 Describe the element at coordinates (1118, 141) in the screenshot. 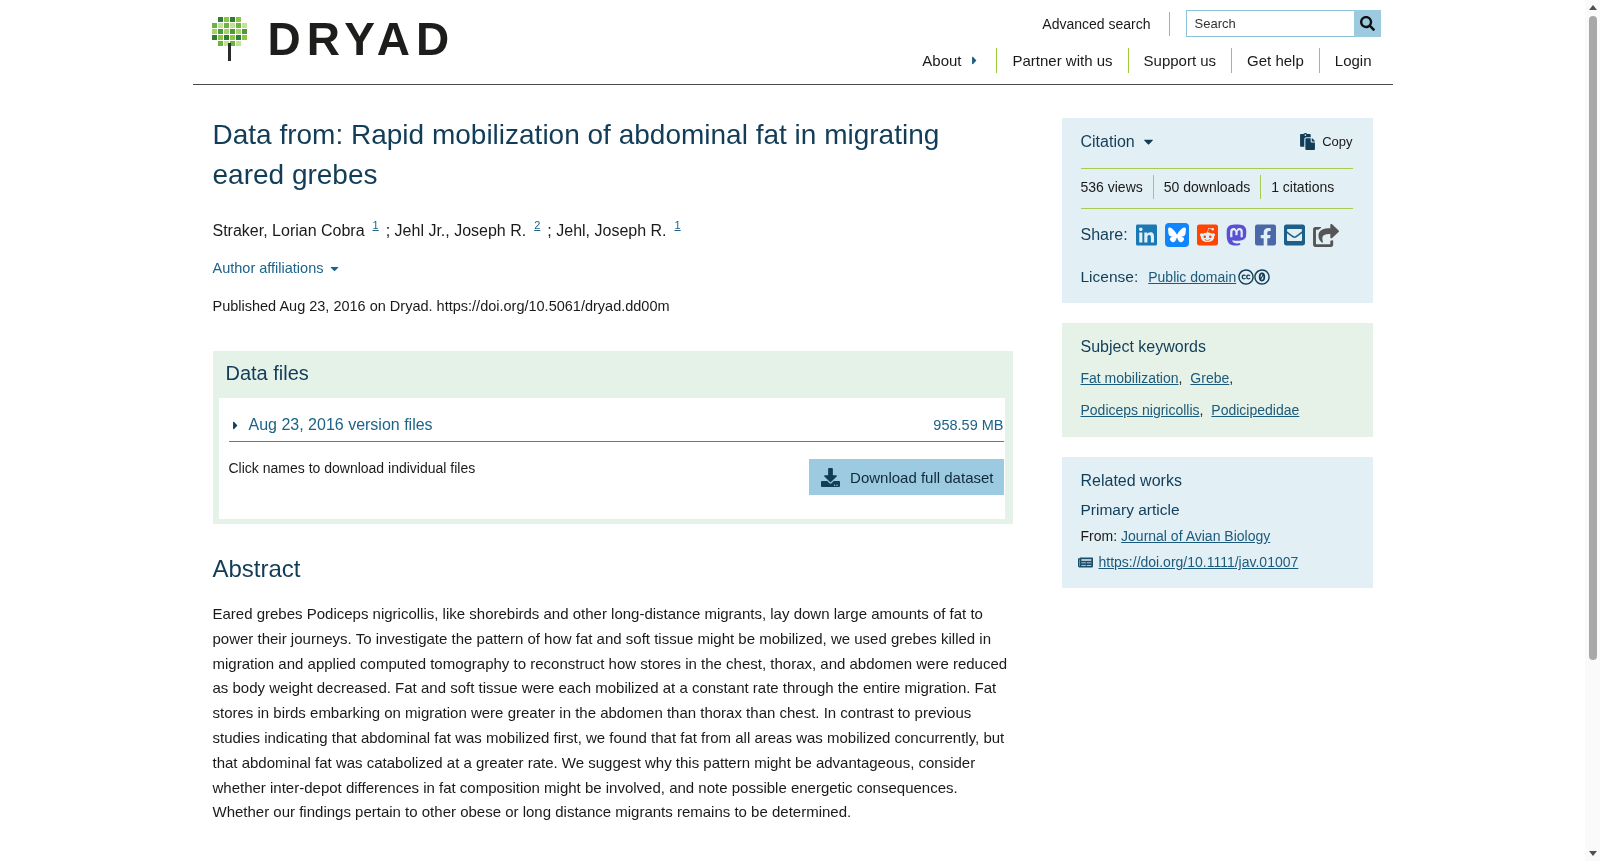

I see `citation-toggle: Citation` at that location.